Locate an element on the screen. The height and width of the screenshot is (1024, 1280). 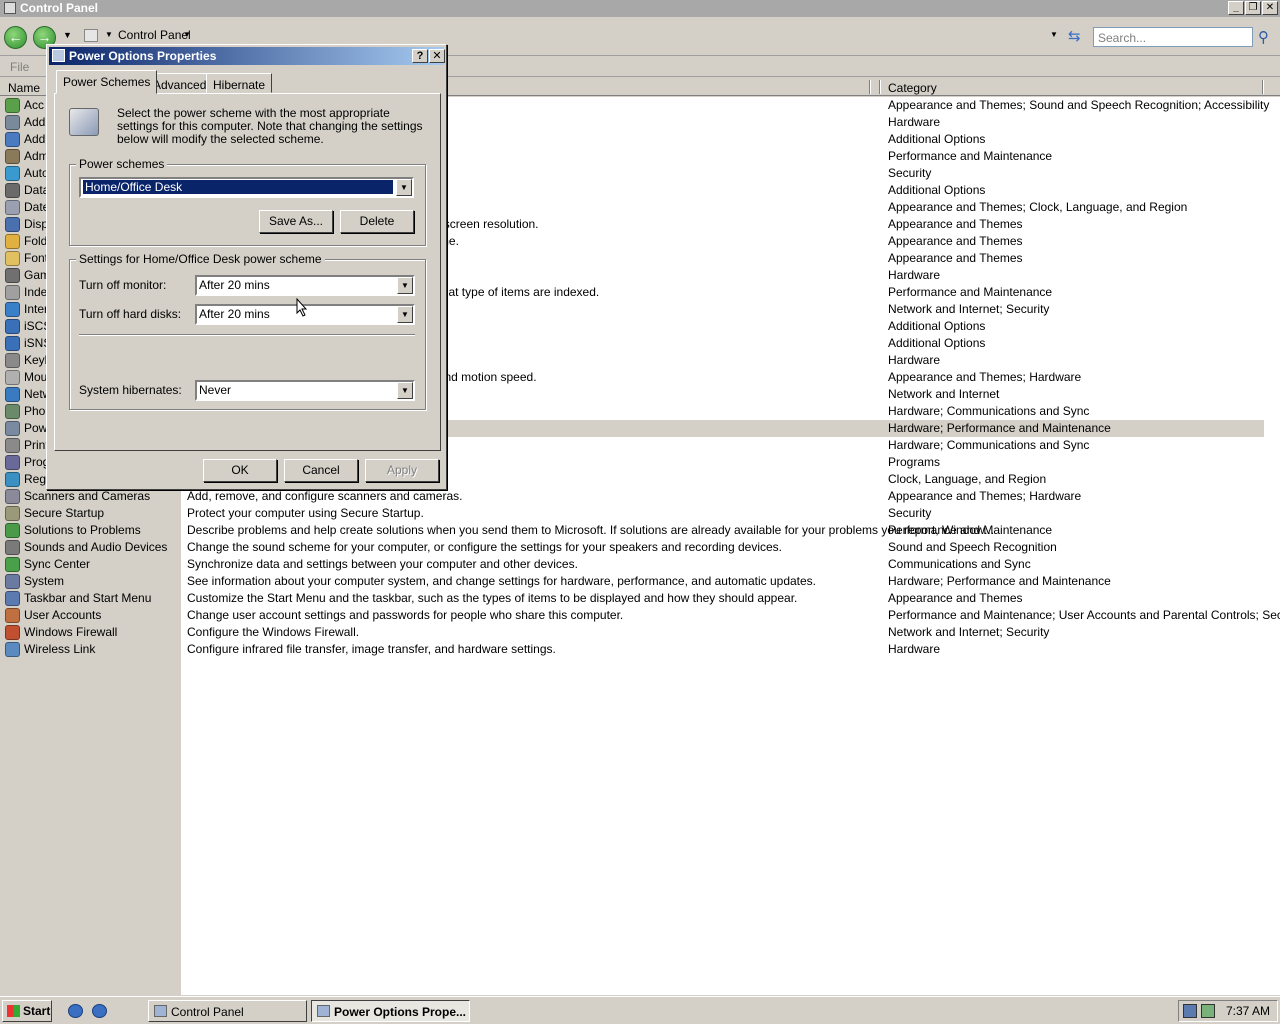
crumb-chevron-icon: ▼ is located at coordinates (187, 34).